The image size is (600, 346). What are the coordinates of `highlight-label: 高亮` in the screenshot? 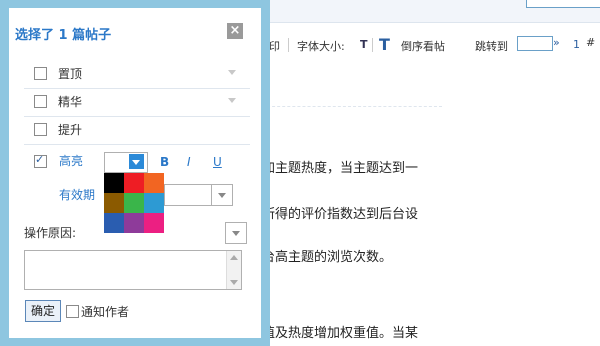 It's located at (71, 161).